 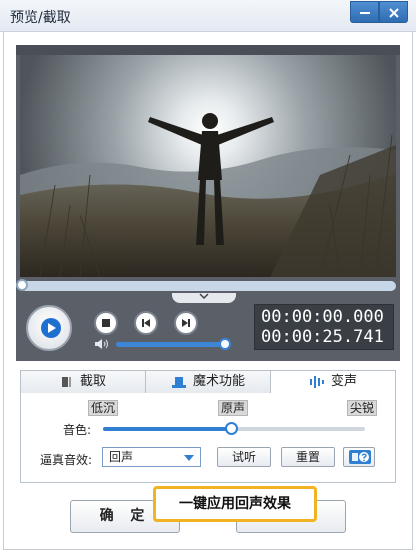 I want to click on play-icon, so click(x=51, y=328).